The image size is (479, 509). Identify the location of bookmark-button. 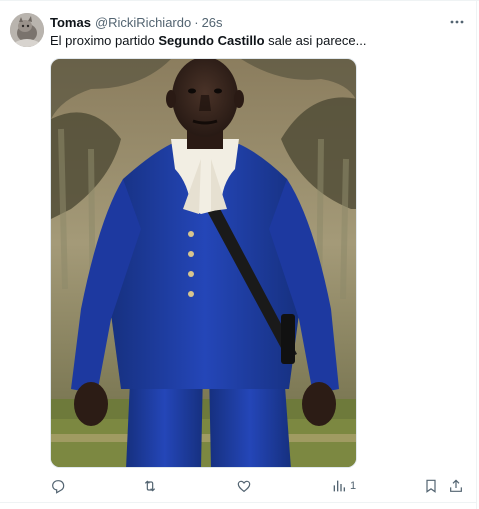
(431, 486).